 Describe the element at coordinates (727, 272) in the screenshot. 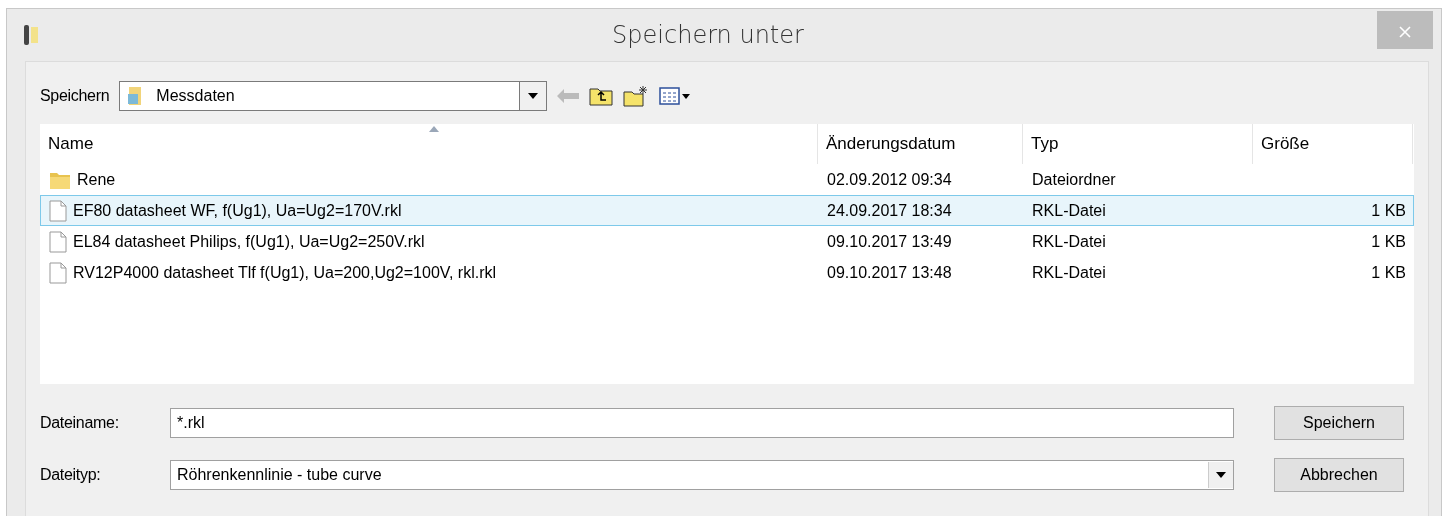

I see `file-row: RV12P4000 datasheet Tlf f(Ug1), Ua=200,Ug2=100V, rkl.rkl 09.10.2017 13:48 RKL-Datei 1 KB` at that location.